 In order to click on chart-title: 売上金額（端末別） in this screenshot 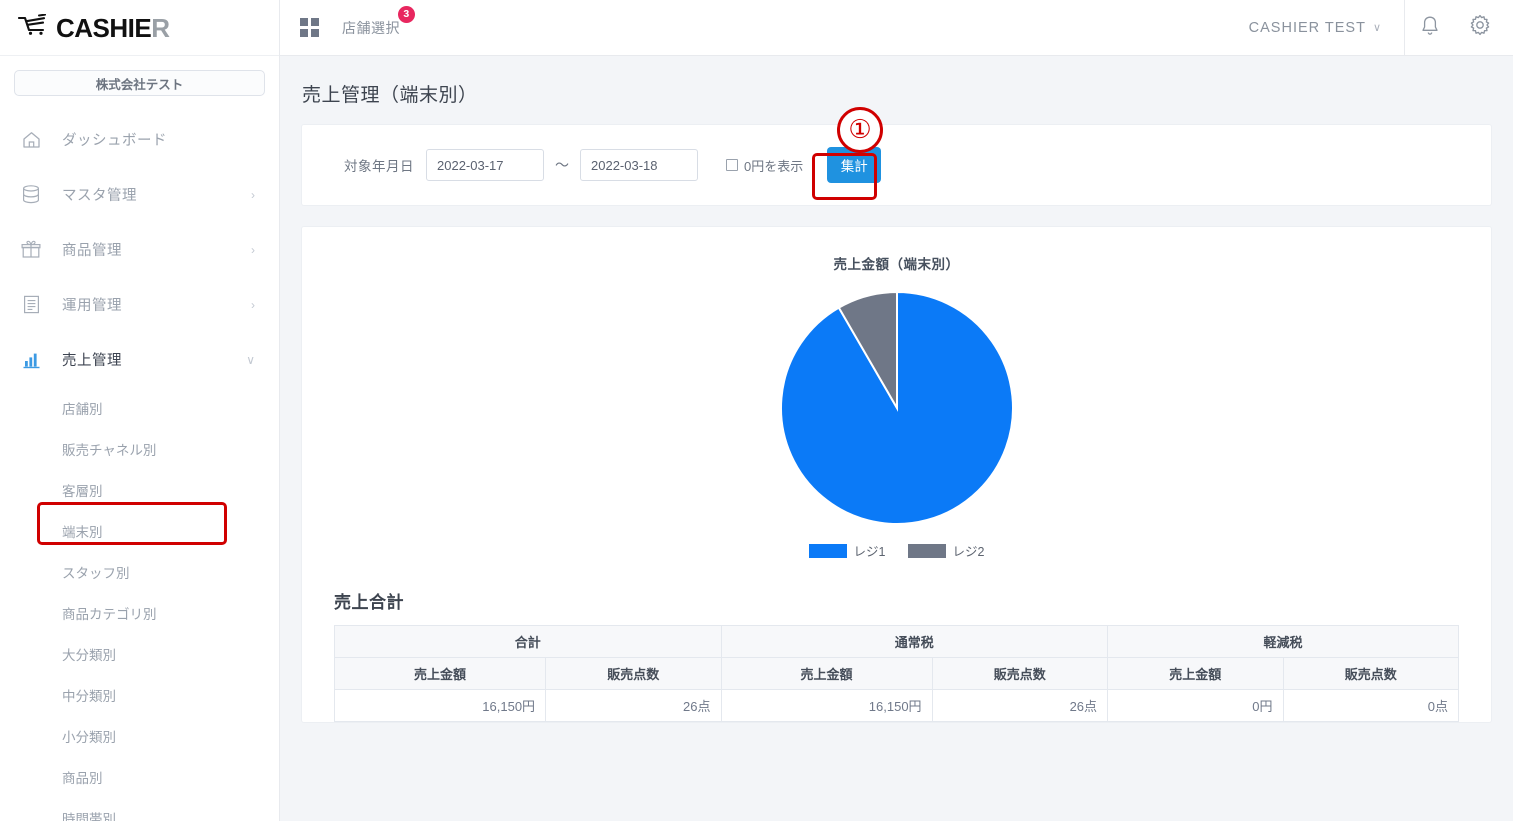, I will do `click(896, 264)`.